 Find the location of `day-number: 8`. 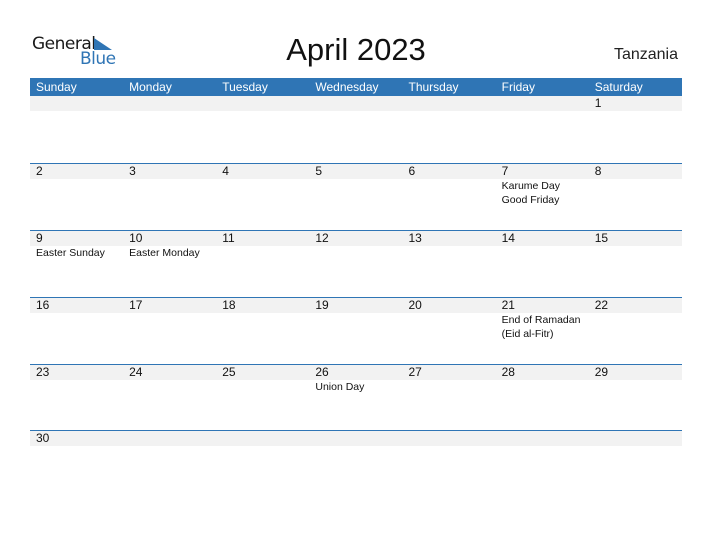

day-number: 8 is located at coordinates (598, 171).